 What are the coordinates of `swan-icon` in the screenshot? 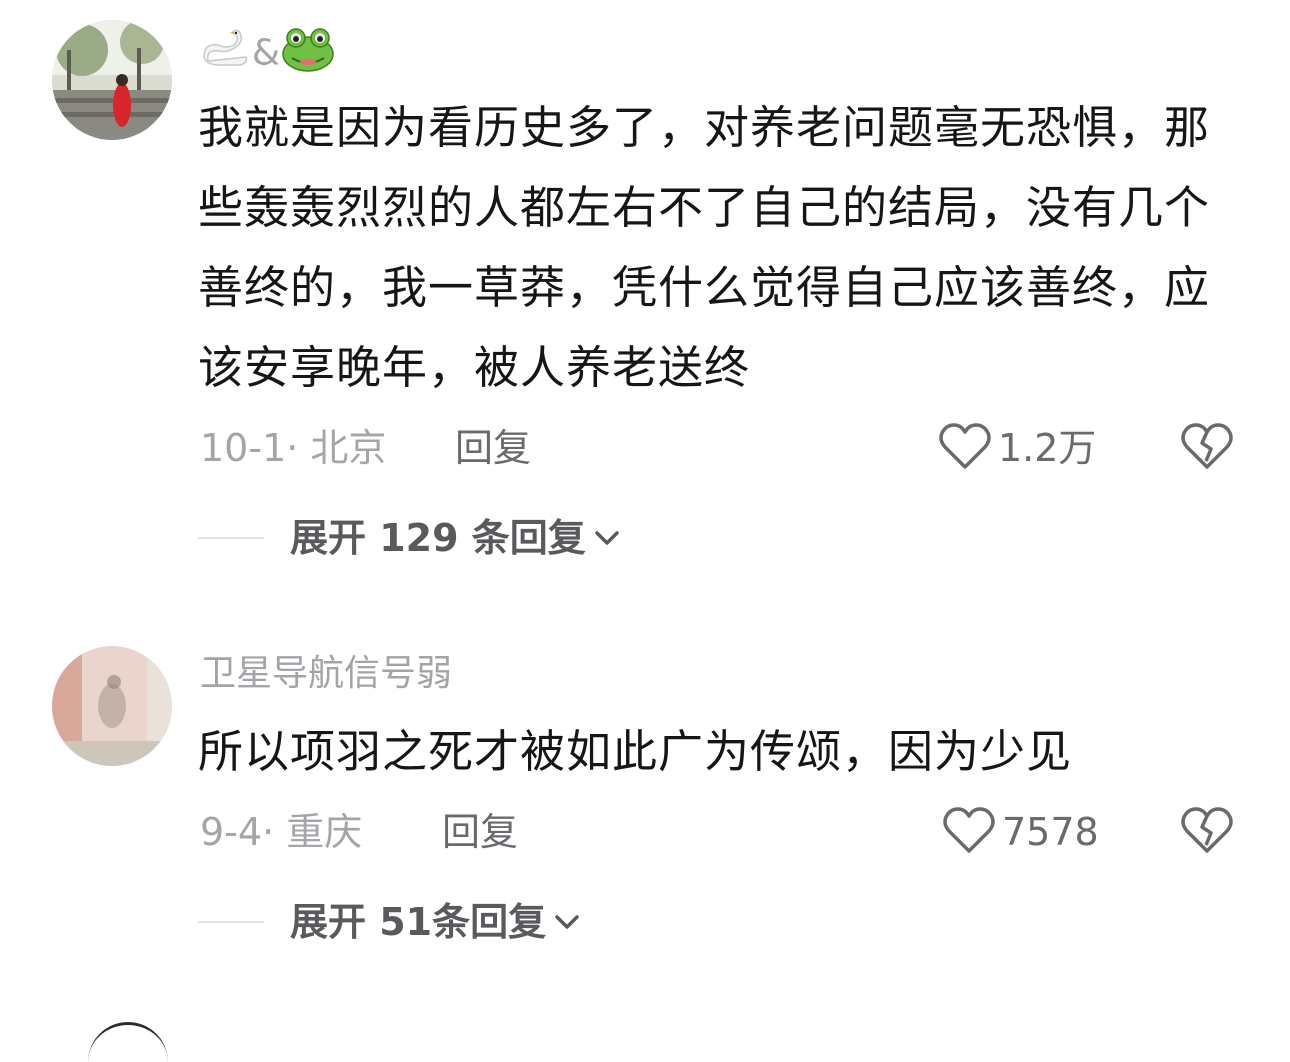 It's located at (226, 54).